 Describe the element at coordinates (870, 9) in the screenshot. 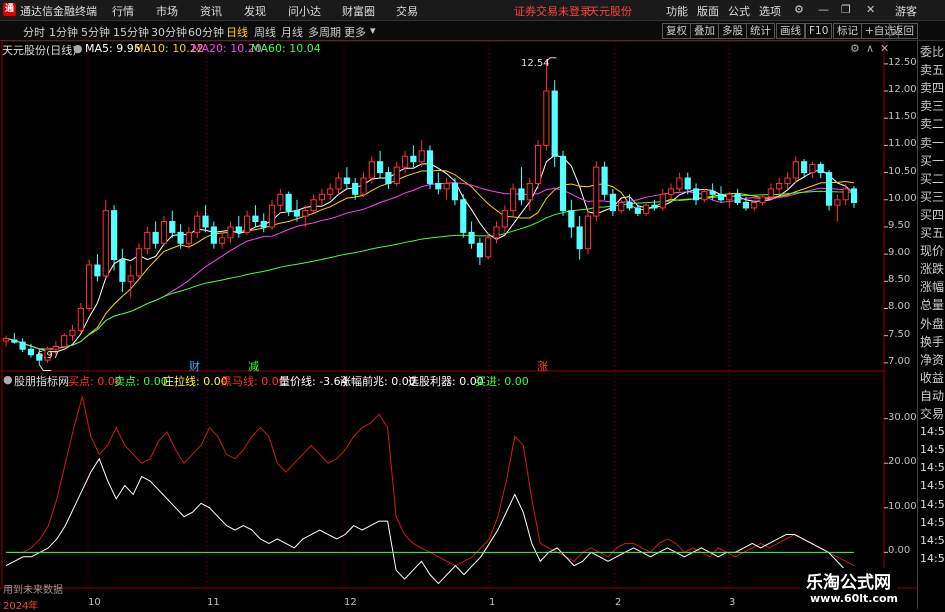

I see `close-icon: ✕` at that location.